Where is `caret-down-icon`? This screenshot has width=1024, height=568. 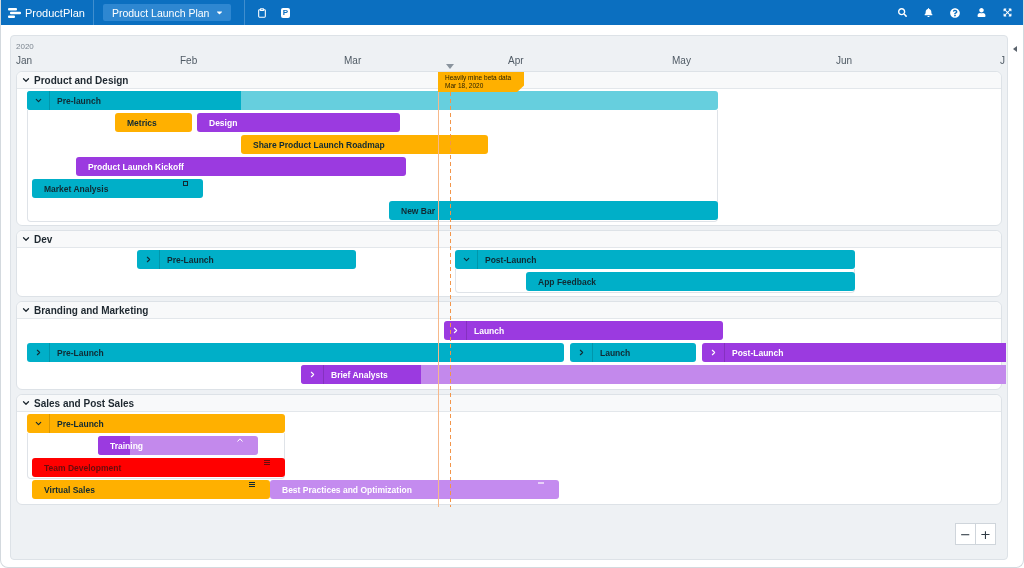 caret-down-icon is located at coordinates (219, 12).